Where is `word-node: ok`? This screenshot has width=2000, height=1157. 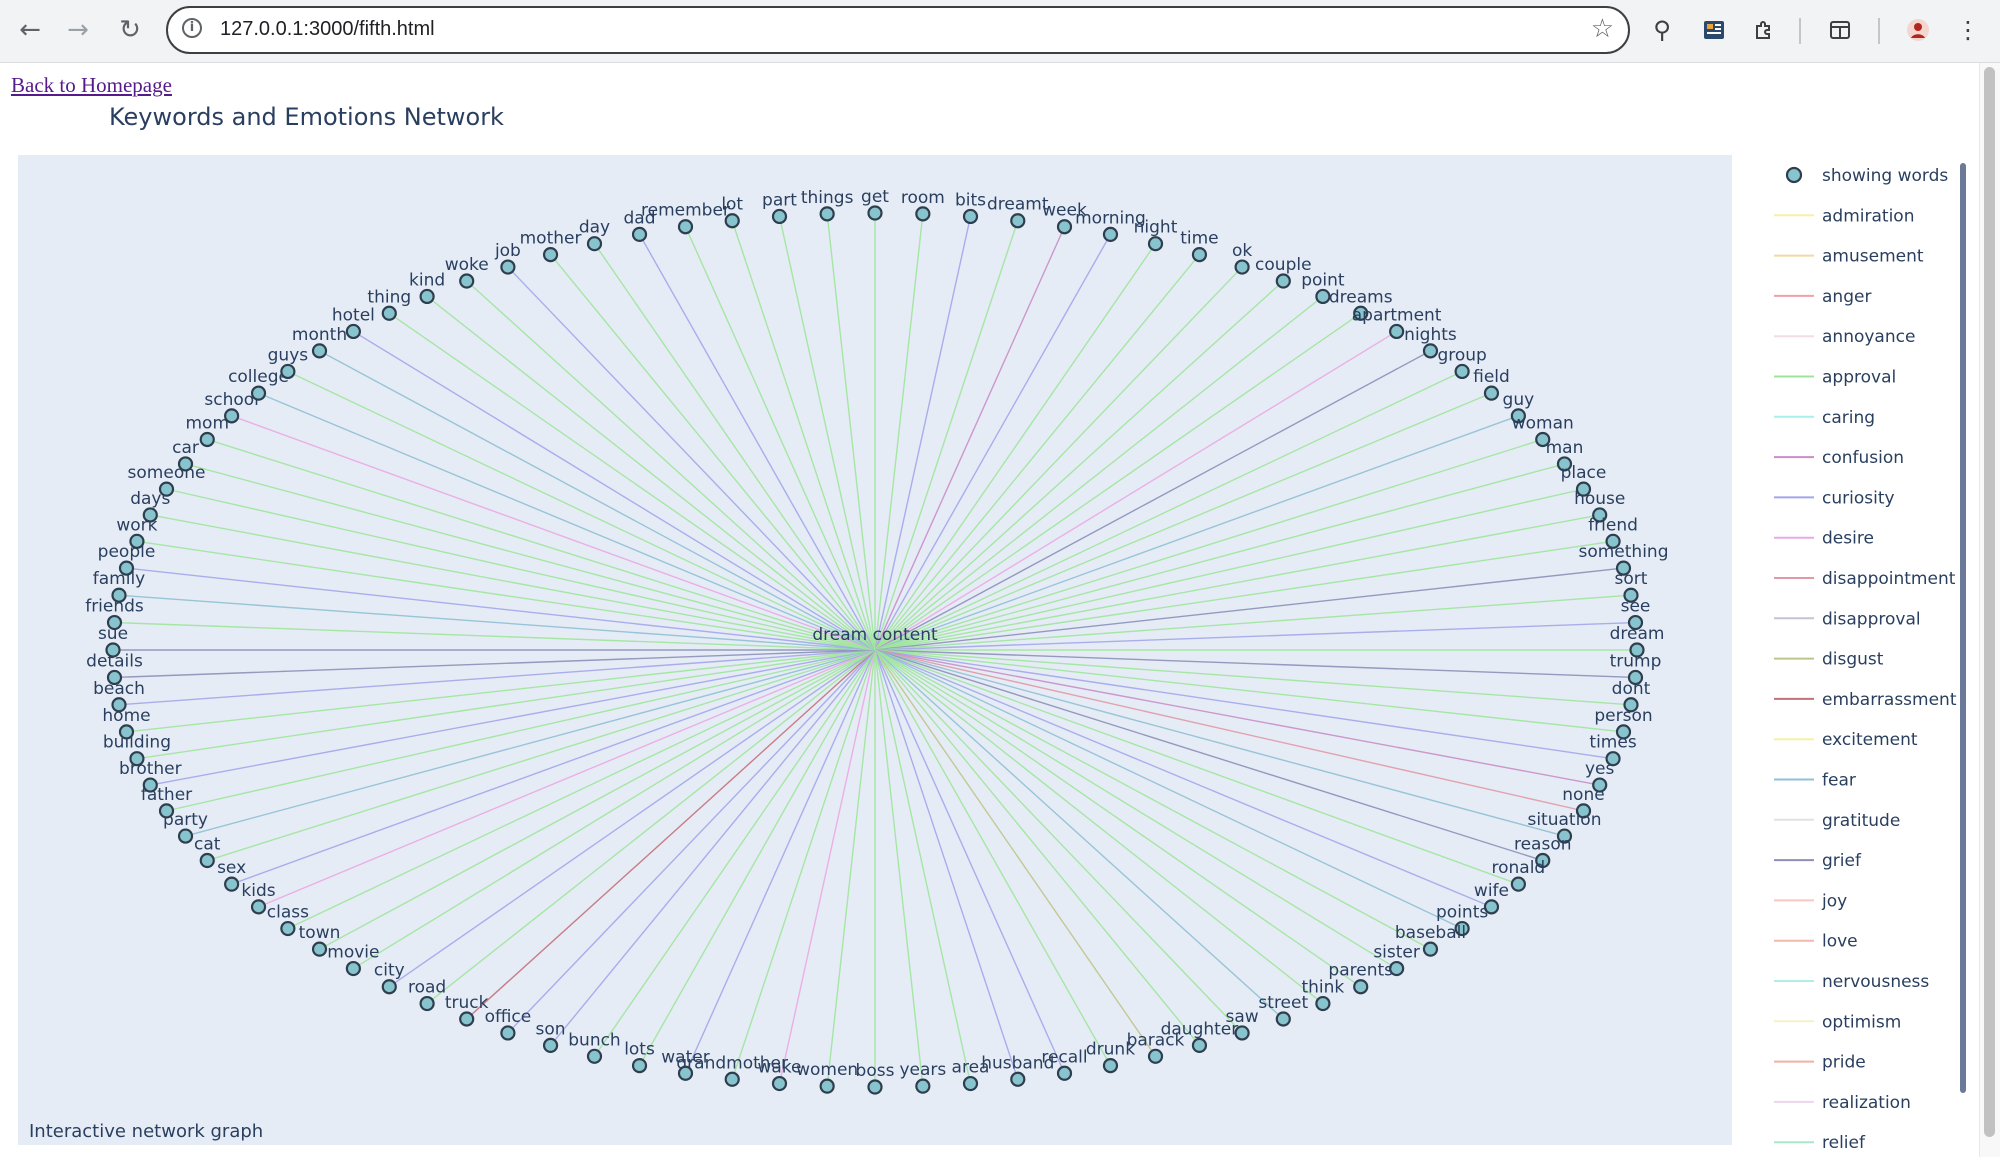
word-node: ok is located at coordinates (1242, 258).